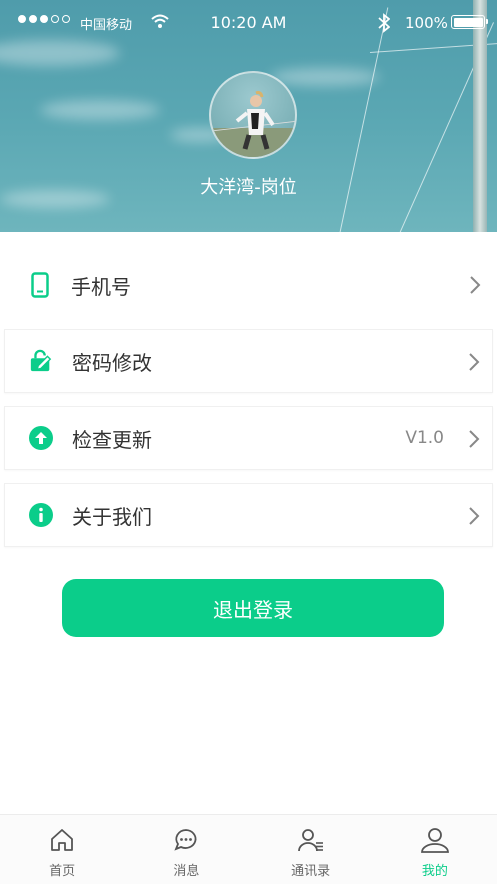 This screenshot has height=884, width=497. Describe the element at coordinates (248, 23) in the screenshot. I see `status-bar: 中国移动 10:20 AM 100%` at that location.